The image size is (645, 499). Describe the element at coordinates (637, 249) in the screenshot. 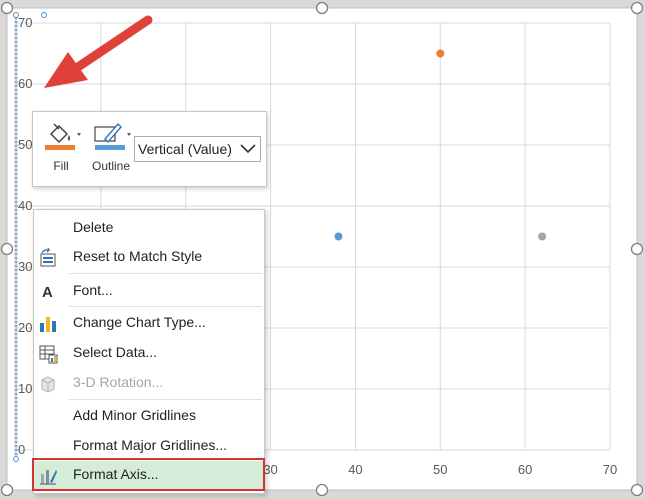

I see `resize-handle-right` at that location.